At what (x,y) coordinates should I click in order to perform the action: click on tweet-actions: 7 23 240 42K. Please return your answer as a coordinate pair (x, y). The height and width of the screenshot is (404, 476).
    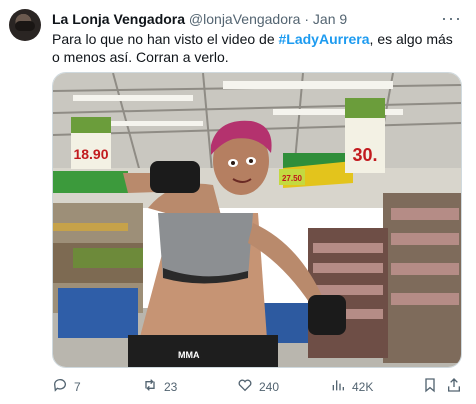
    Looking at the image, I should click on (257, 386).